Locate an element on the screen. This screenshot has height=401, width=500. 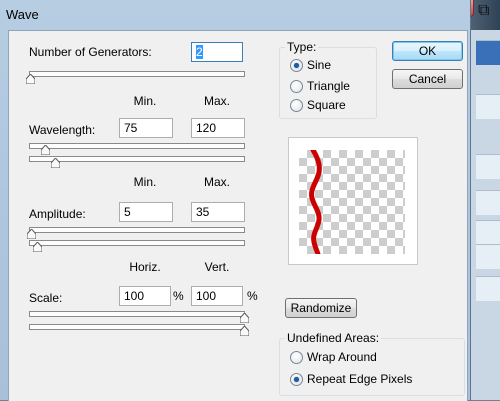
generators-label: Number of Generators: is located at coordinates (90, 52).